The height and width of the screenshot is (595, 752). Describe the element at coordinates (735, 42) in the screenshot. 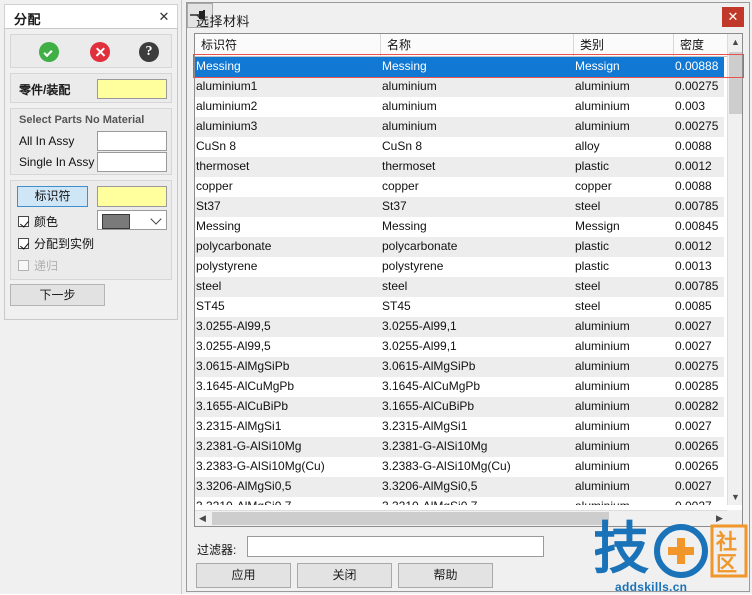

I see `chevron-up-icon: ▲` at that location.